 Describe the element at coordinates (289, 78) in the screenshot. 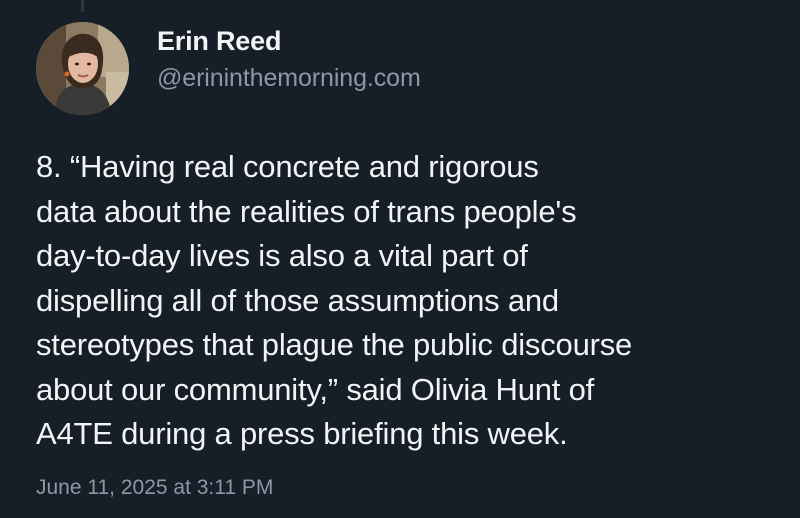

I see `author-handle: @erininthemorning.com` at that location.